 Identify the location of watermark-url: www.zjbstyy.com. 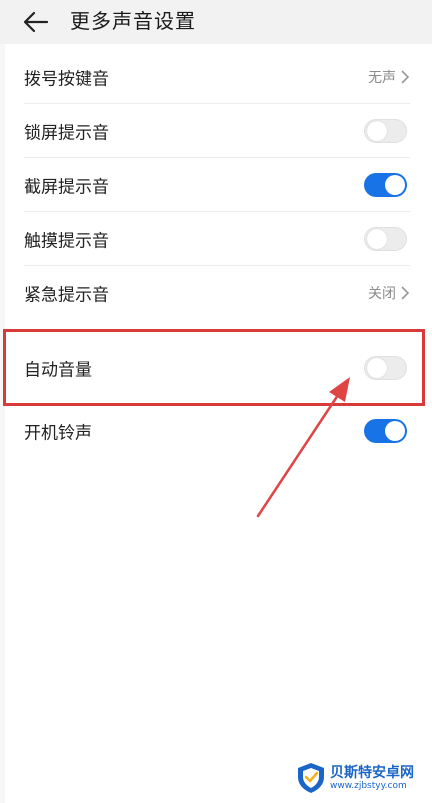
(368, 785).